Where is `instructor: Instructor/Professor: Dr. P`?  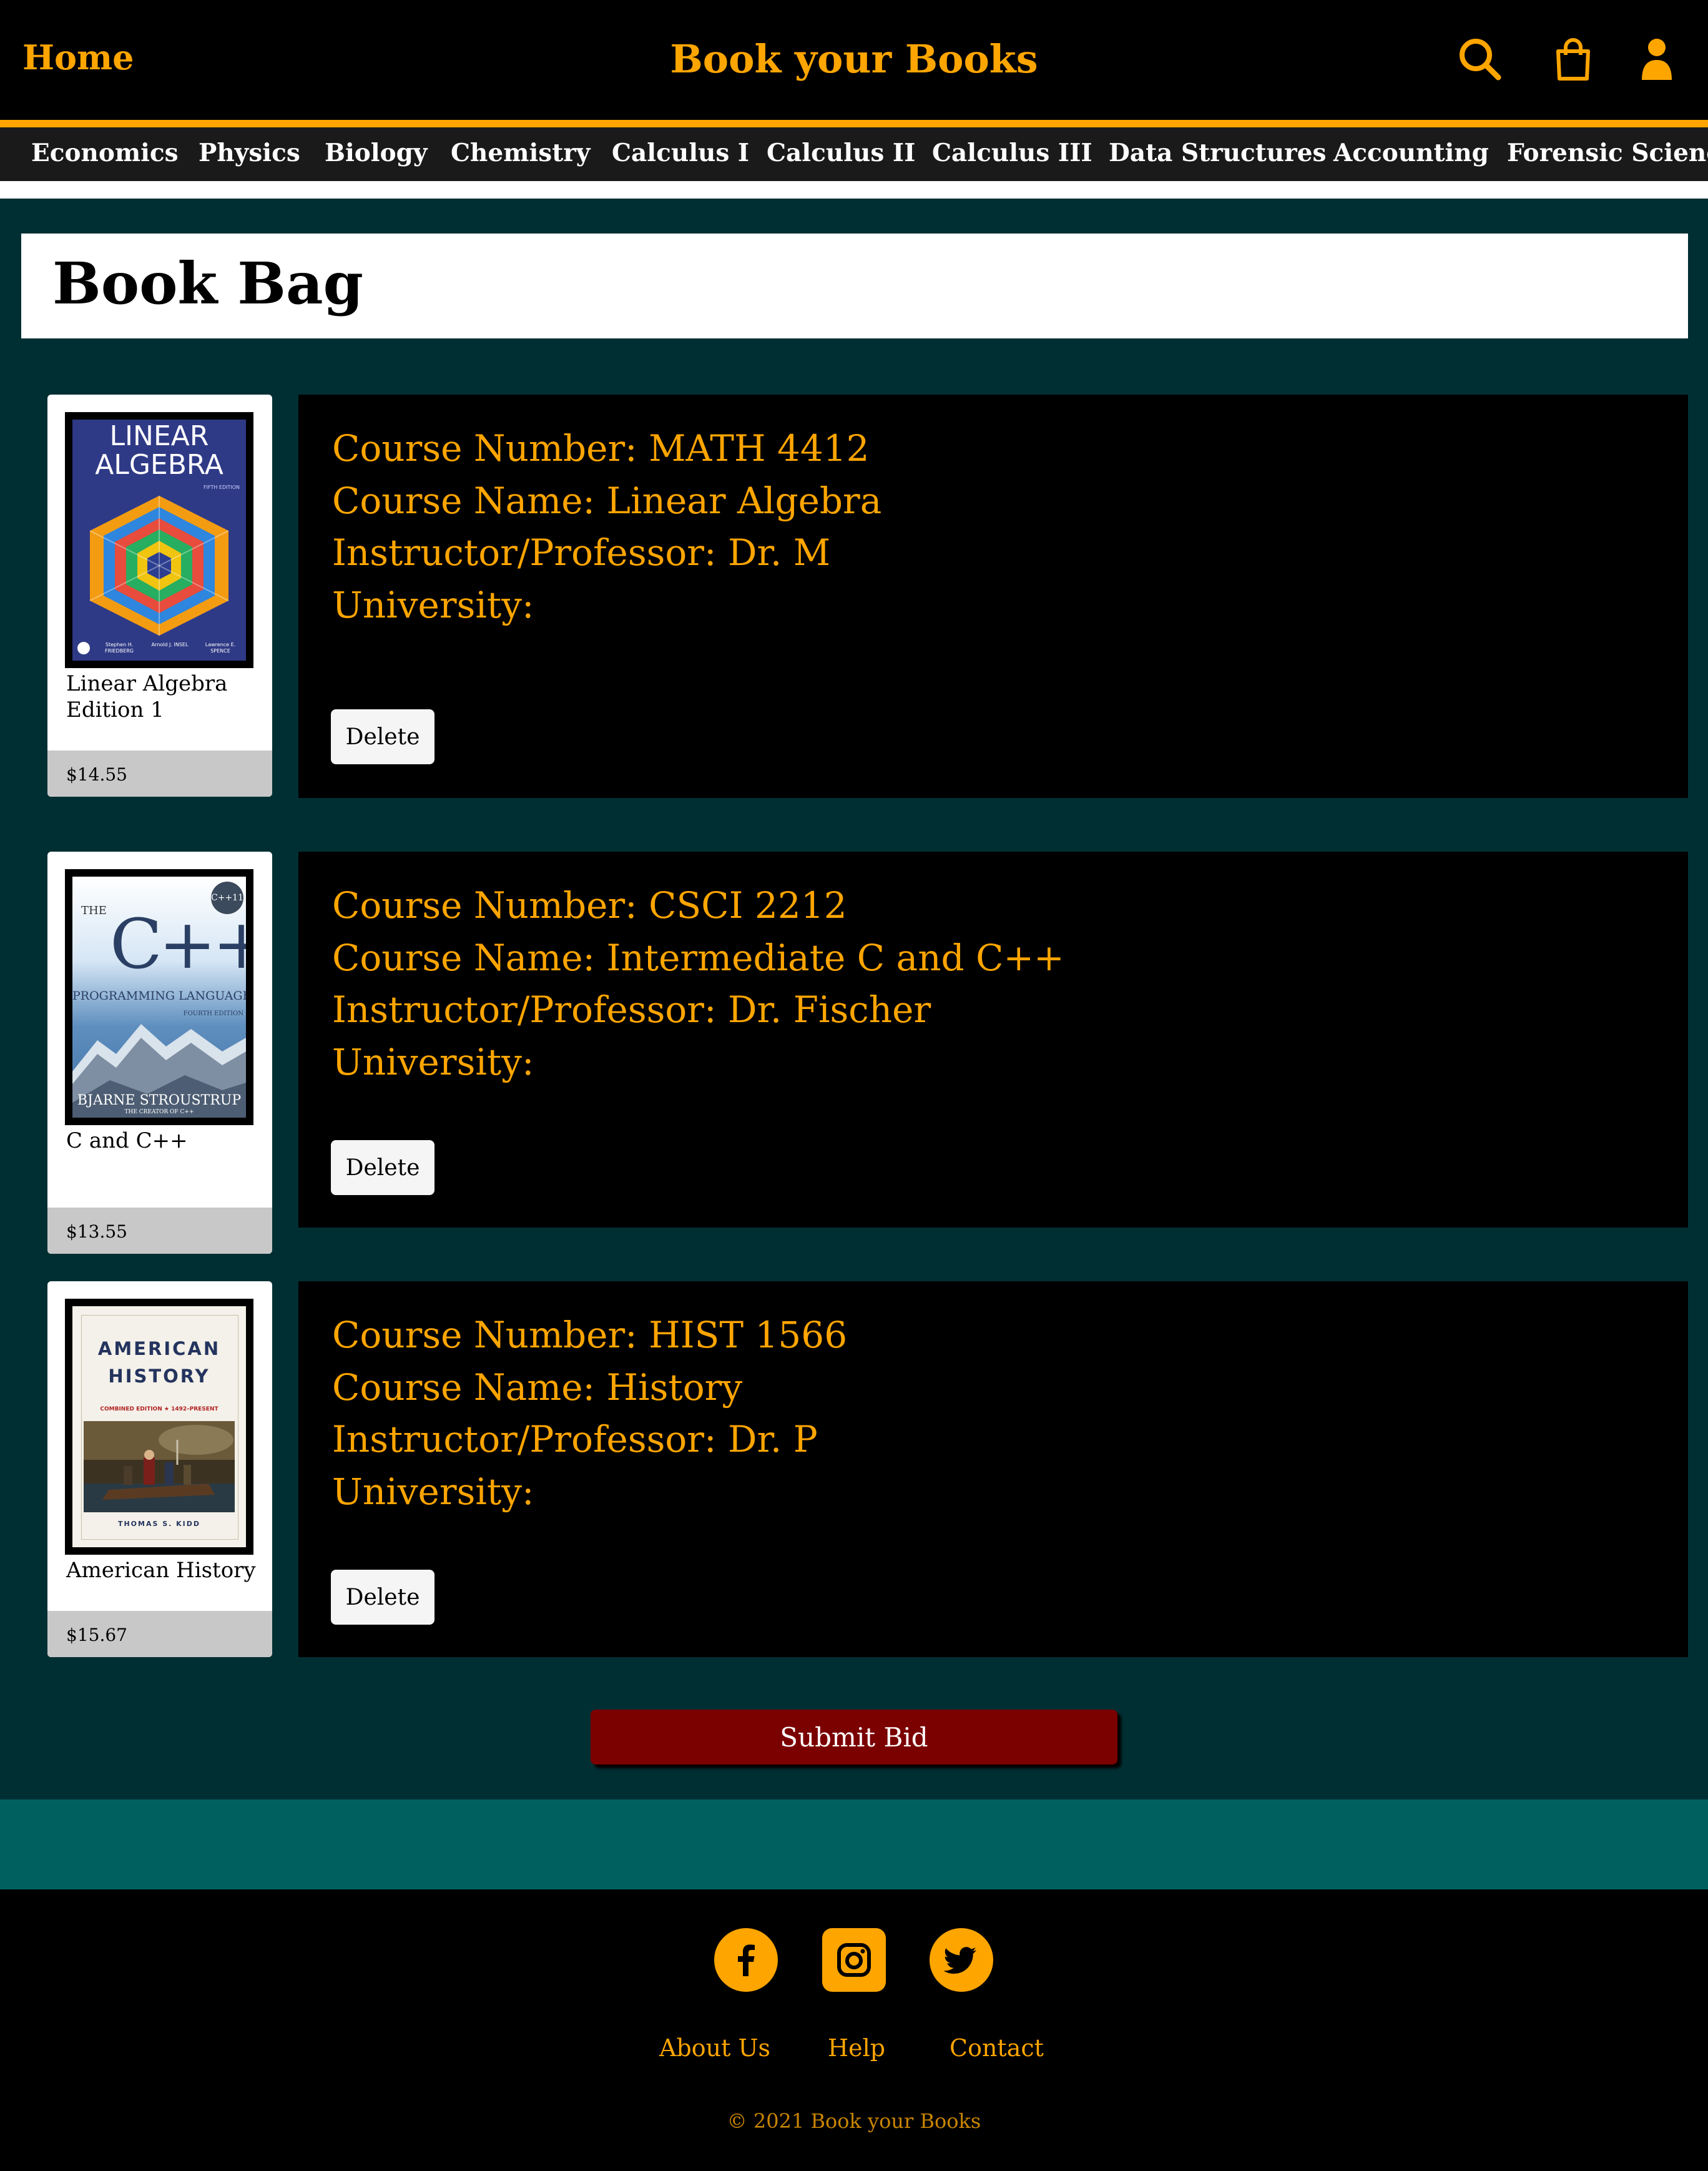
instructor: Instructor/Professor: Dr. P is located at coordinates (575, 1439).